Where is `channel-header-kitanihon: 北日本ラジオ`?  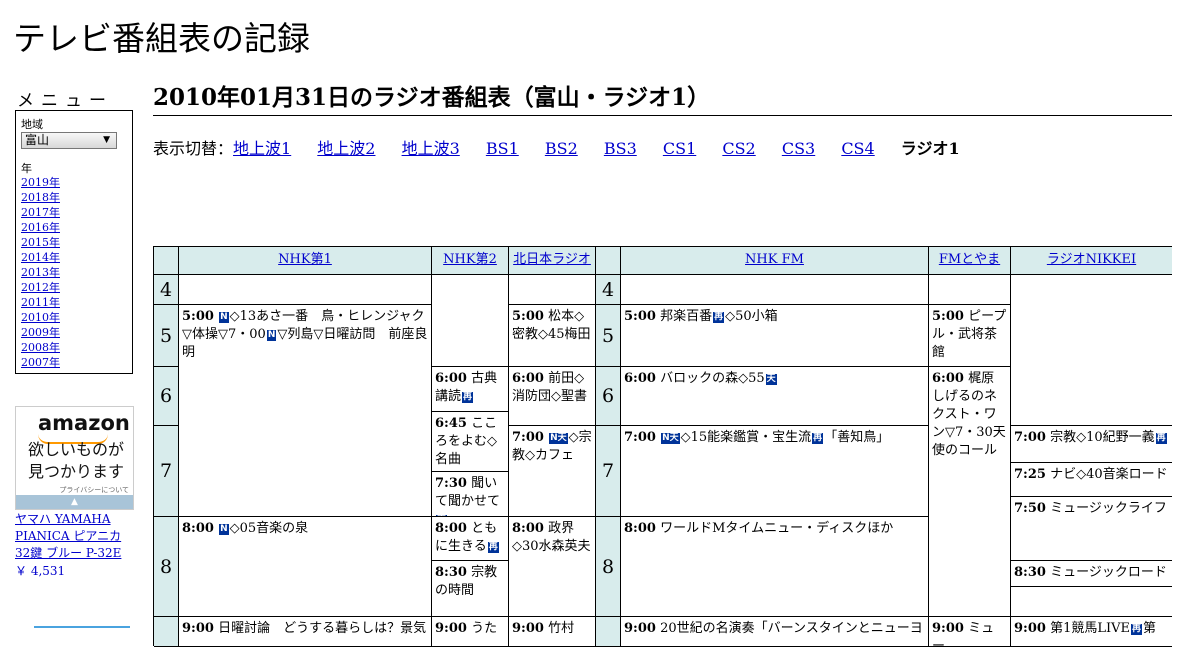 channel-header-kitanihon: 北日本ラジオ is located at coordinates (552, 261).